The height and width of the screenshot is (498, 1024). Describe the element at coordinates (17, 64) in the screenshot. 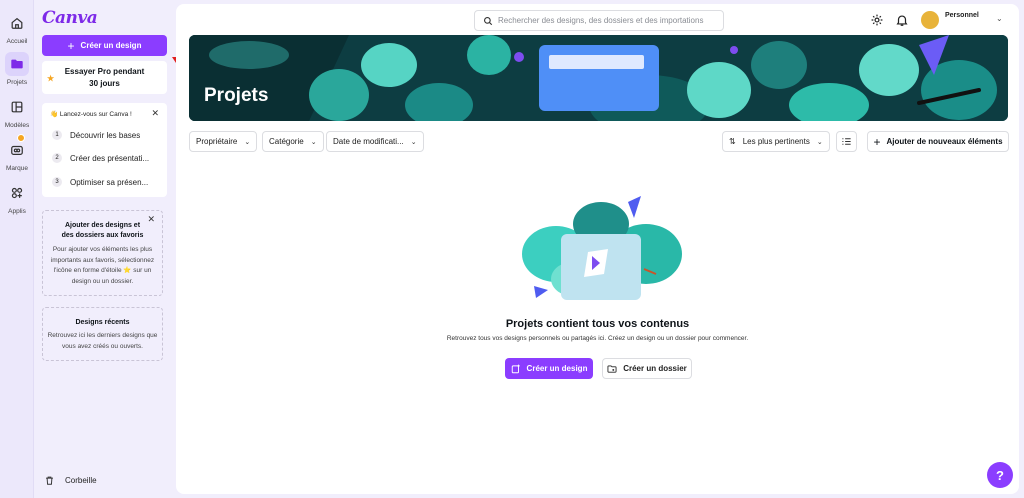

I see `folder-icon` at that location.